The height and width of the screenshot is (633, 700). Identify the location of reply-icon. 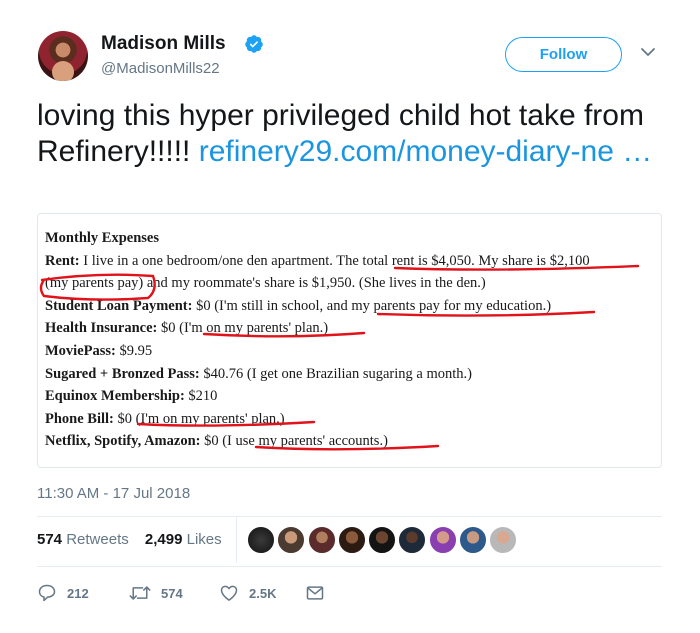
(47, 593).